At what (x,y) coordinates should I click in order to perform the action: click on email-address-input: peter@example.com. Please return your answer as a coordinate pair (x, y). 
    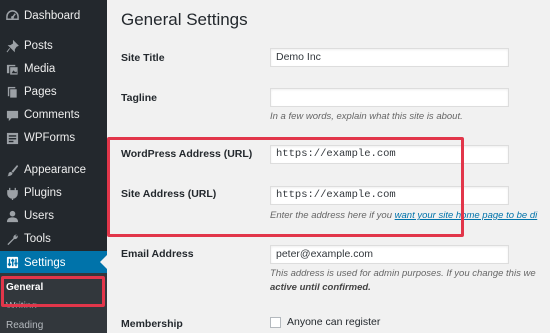
    Looking at the image, I should click on (389, 254).